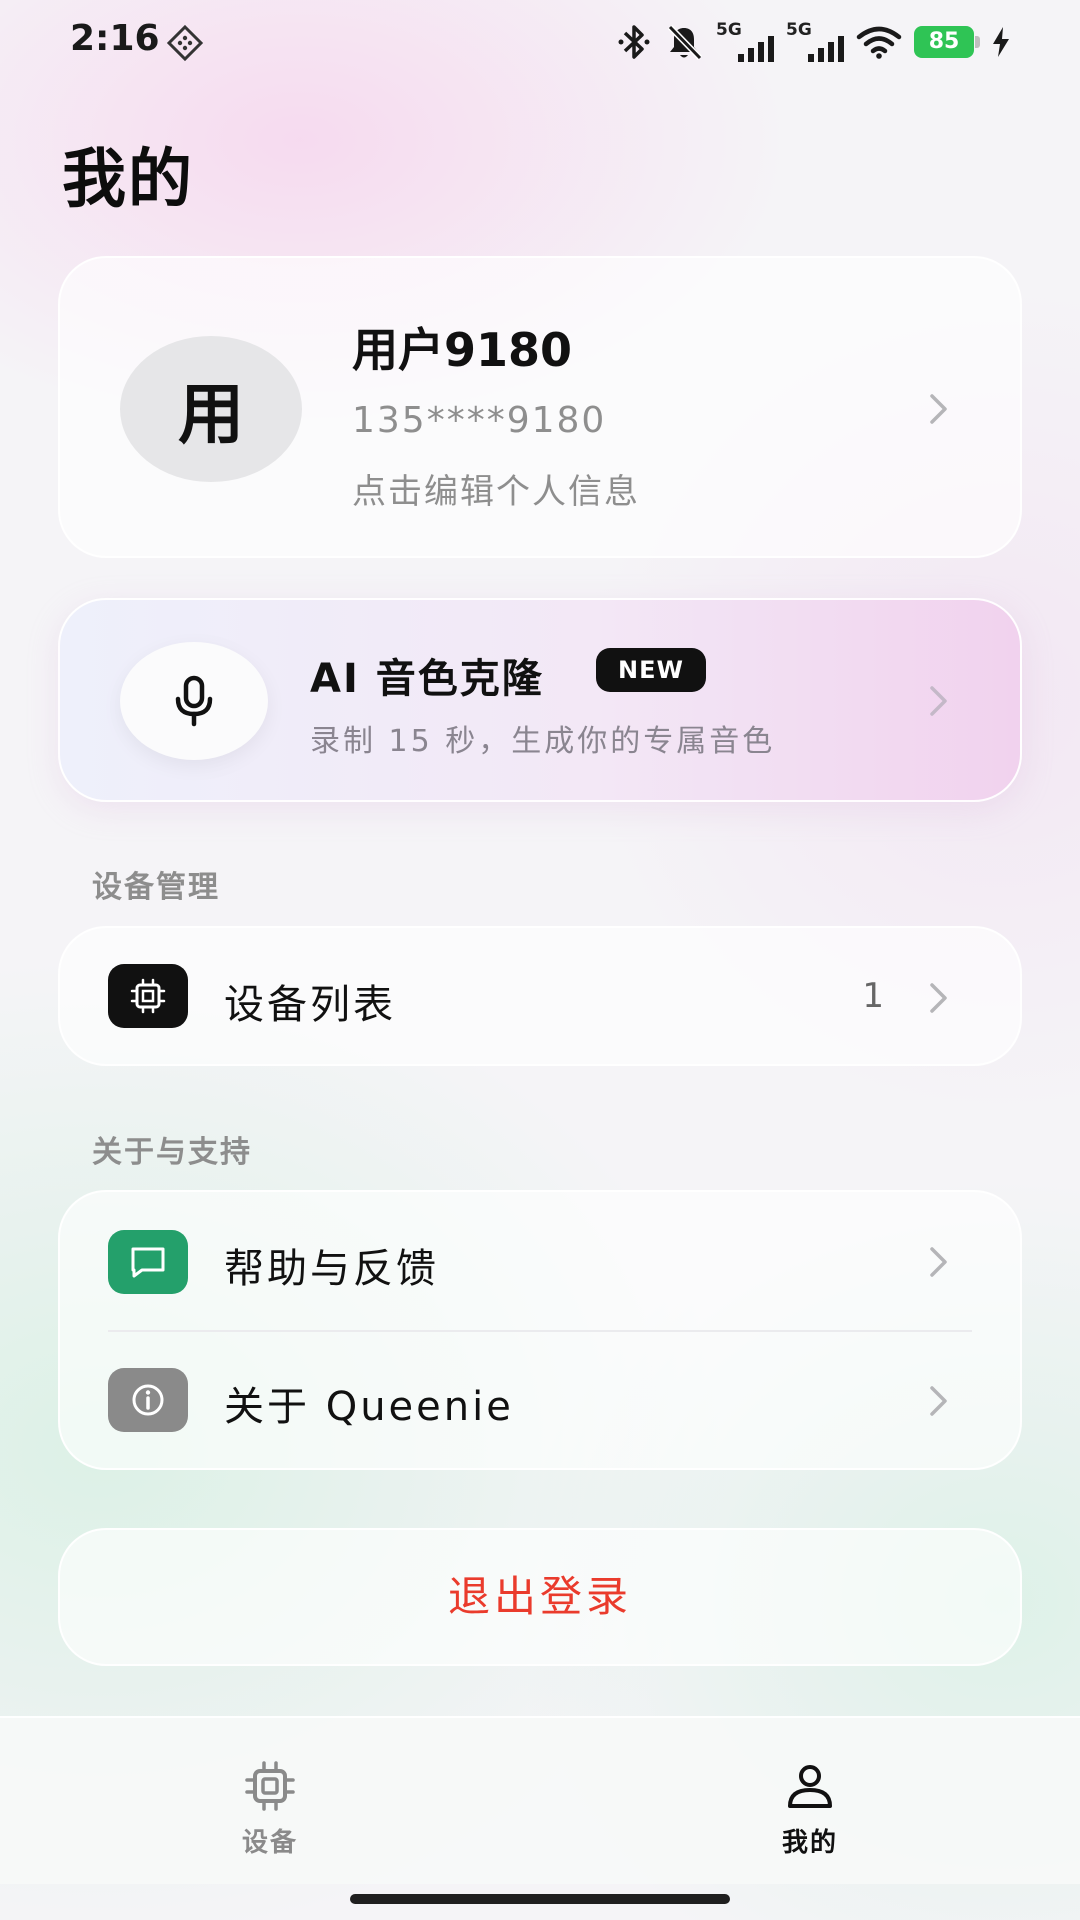  Describe the element at coordinates (540, 42) in the screenshot. I see `status-bar: 2:16 5G 5G 85` at that location.